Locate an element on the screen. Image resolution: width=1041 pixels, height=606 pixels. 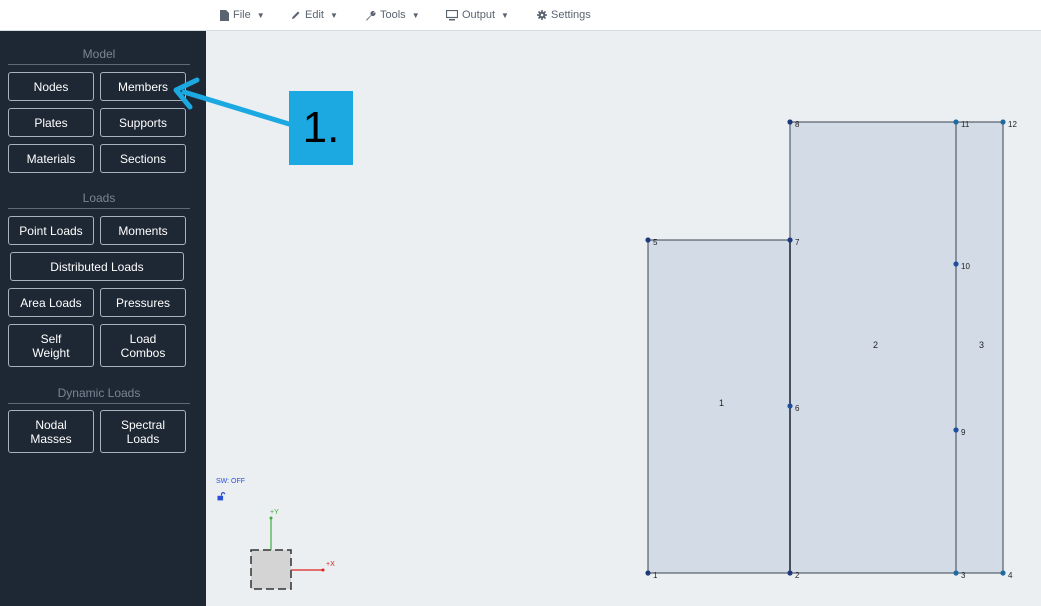
members-button: Members is located at coordinates (143, 86).